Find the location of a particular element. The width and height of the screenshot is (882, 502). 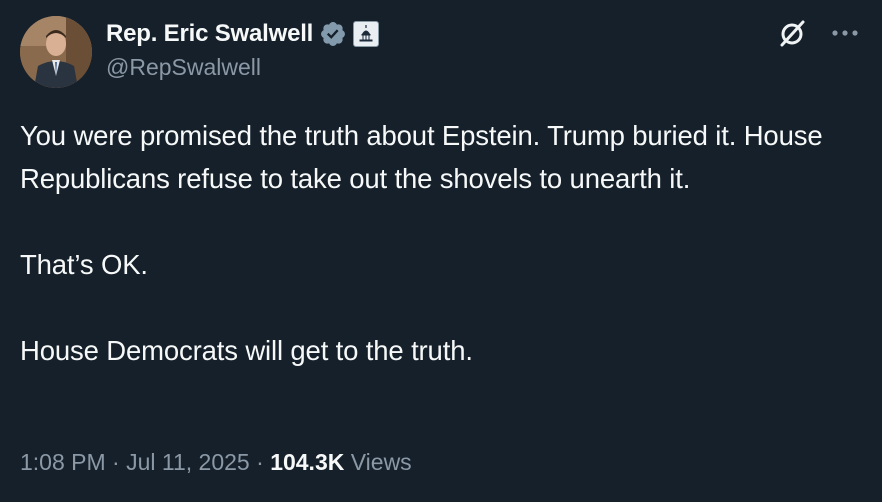

author-handle: @RepSwalwell is located at coordinates (183, 67).